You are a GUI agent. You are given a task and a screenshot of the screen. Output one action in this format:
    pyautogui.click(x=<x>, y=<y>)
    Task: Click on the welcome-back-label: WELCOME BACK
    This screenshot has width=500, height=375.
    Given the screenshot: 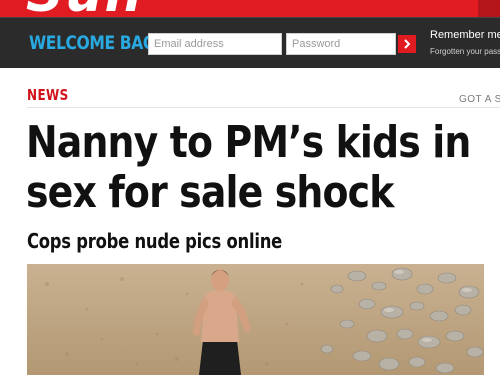 What is the action you would take?
    pyautogui.click(x=97, y=43)
    